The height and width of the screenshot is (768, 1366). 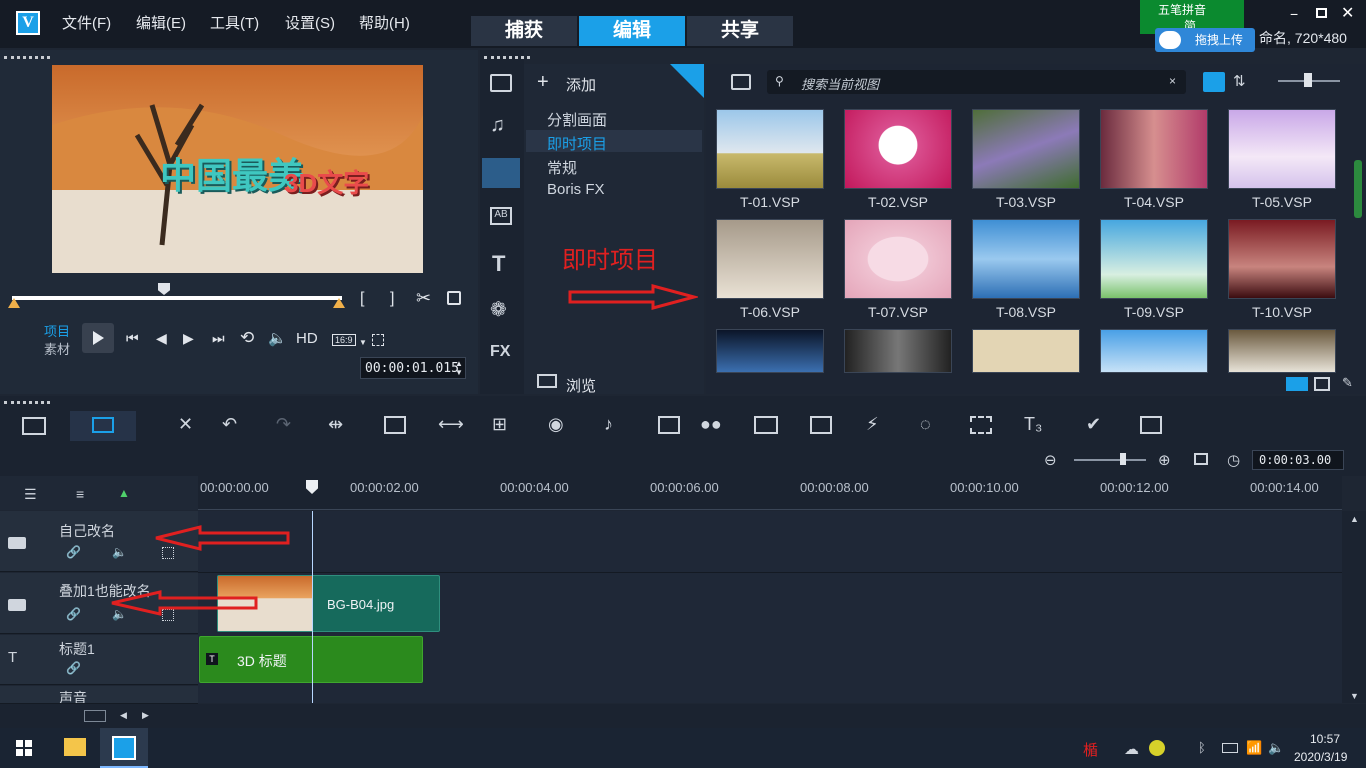 I want to click on thumb-08: T-08.VSP, so click(x=1026, y=269).